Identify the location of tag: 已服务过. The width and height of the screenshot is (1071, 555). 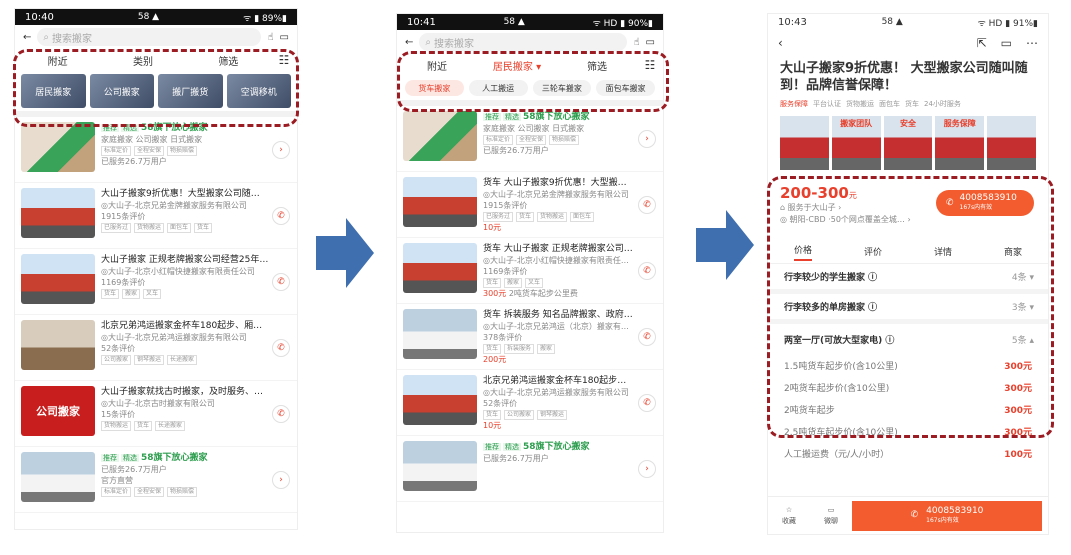
(116, 228).